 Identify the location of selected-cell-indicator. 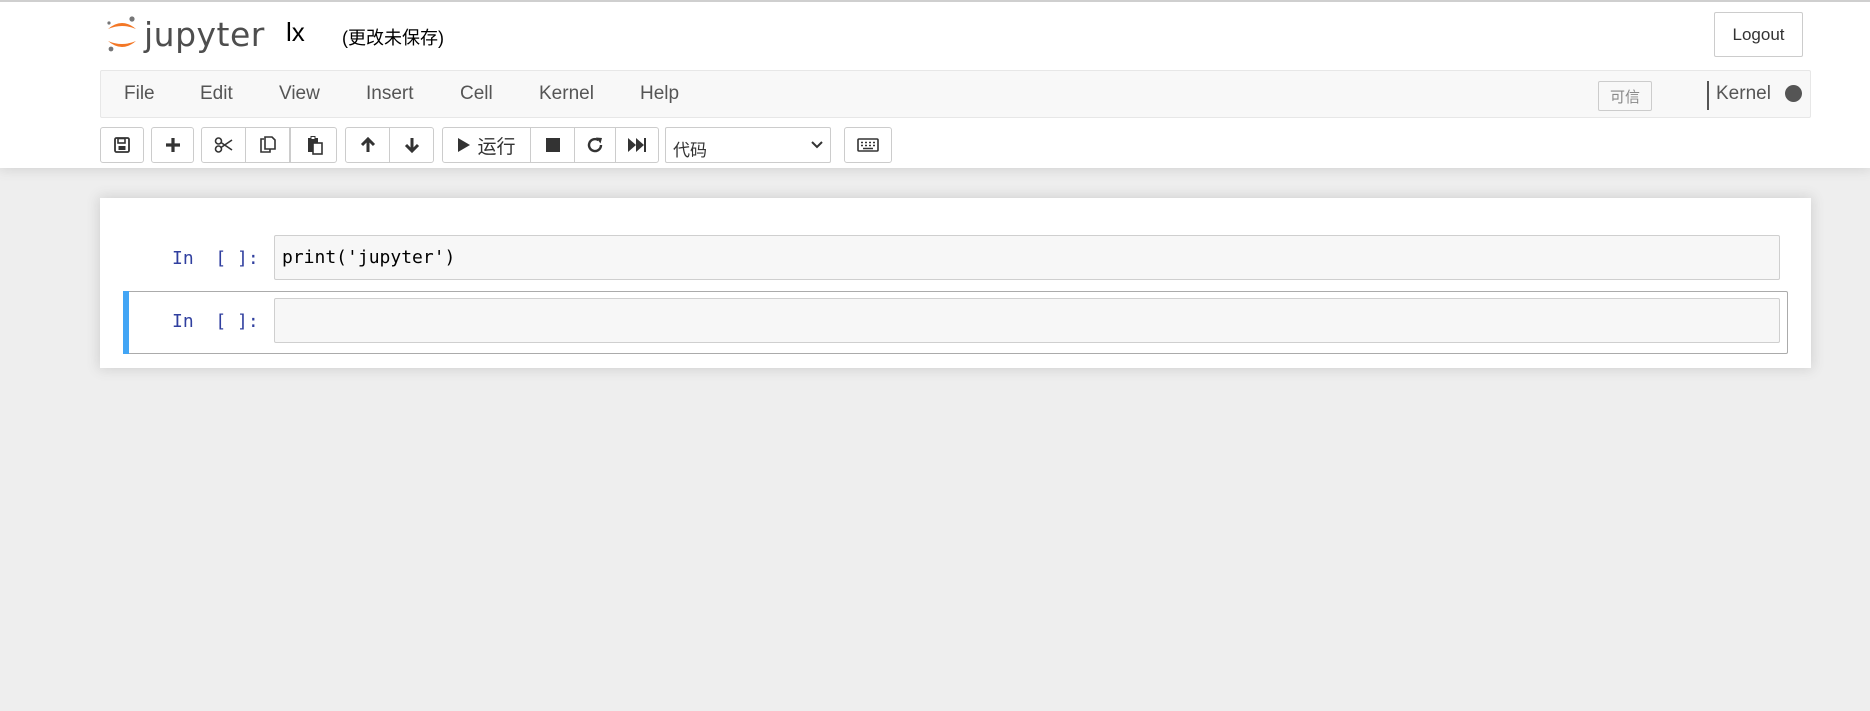
(126, 322).